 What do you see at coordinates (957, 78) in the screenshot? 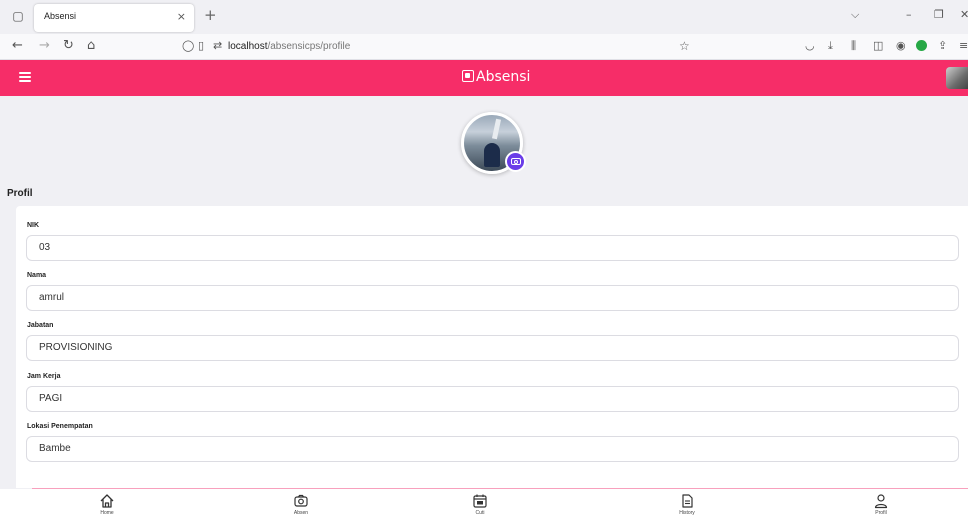
I see `header-avatar` at bounding box center [957, 78].